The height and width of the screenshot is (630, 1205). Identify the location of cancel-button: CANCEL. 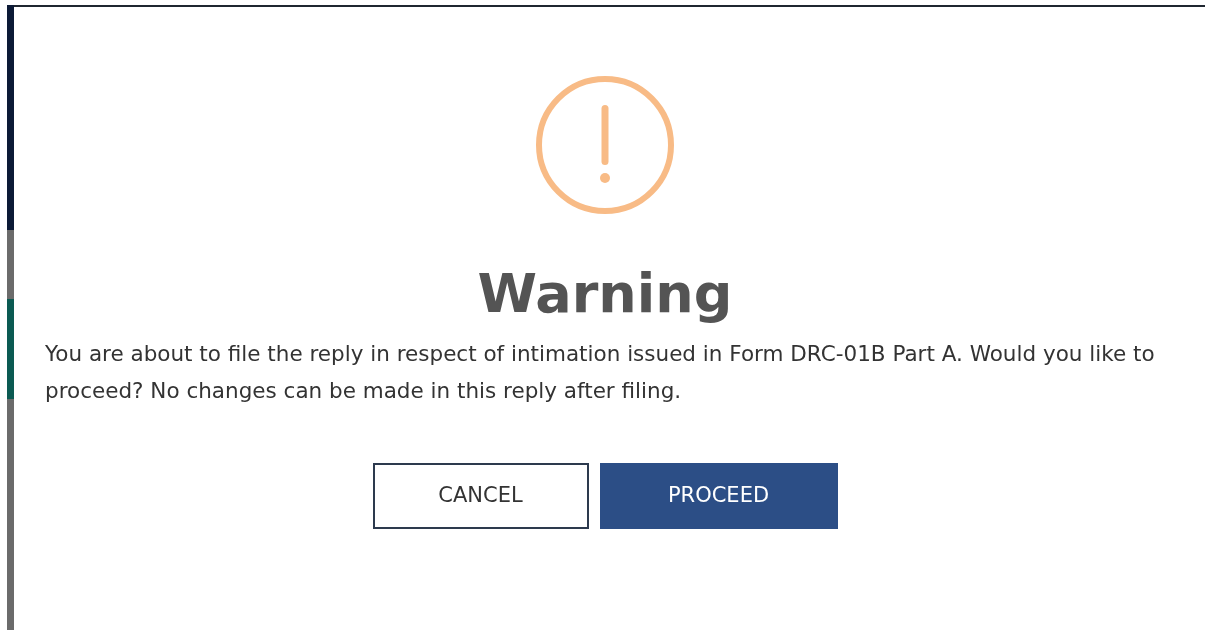
(480, 496).